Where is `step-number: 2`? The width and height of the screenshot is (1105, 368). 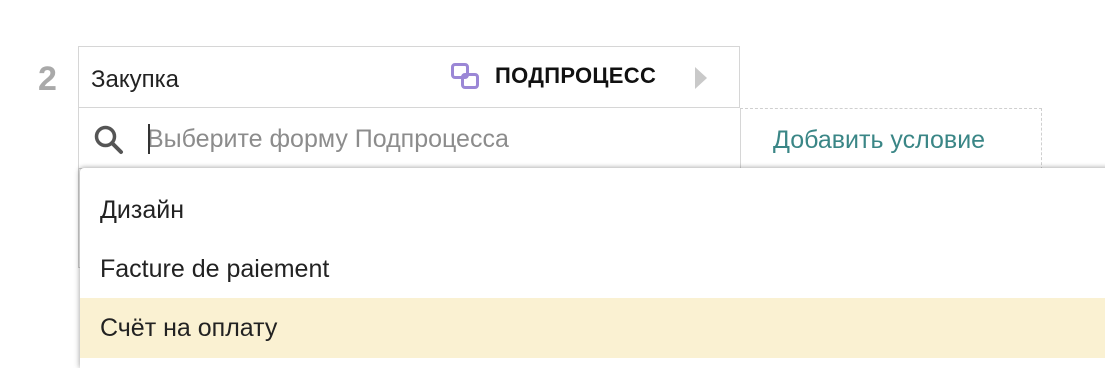 step-number: 2 is located at coordinates (47, 79).